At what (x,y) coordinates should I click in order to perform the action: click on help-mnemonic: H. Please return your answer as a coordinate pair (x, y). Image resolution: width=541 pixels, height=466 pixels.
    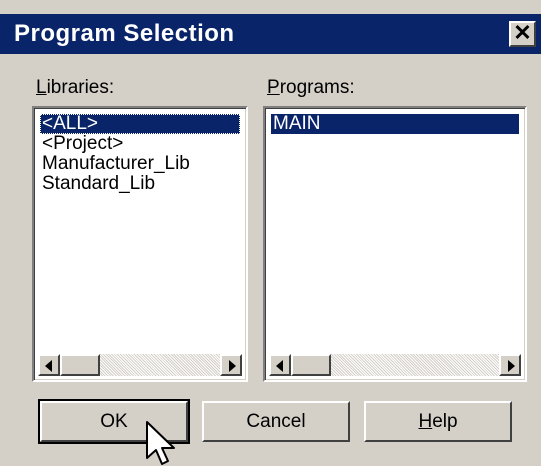
    Looking at the image, I should click on (425, 421).